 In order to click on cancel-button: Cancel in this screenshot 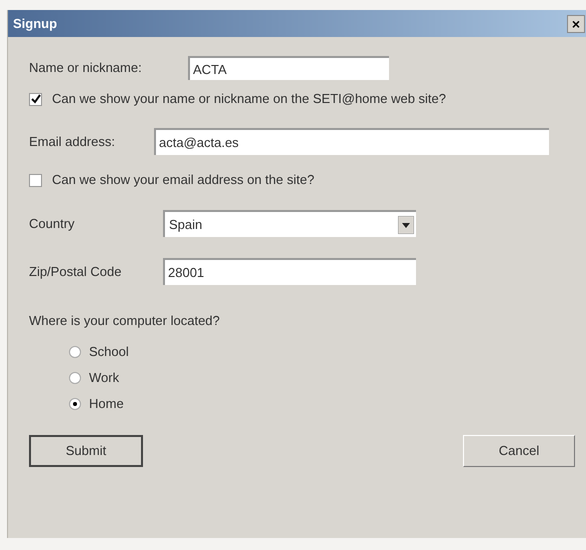, I will do `click(519, 450)`.